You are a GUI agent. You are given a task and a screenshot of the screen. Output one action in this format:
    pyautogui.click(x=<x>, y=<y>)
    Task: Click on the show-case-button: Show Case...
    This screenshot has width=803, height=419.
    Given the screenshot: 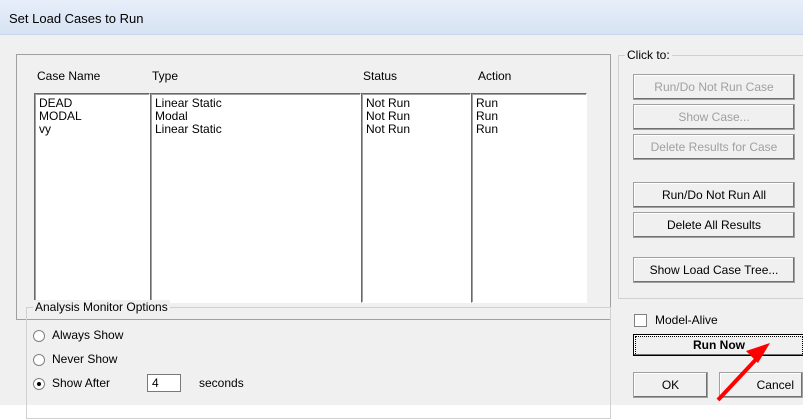 What is the action you would take?
    pyautogui.click(x=714, y=117)
    